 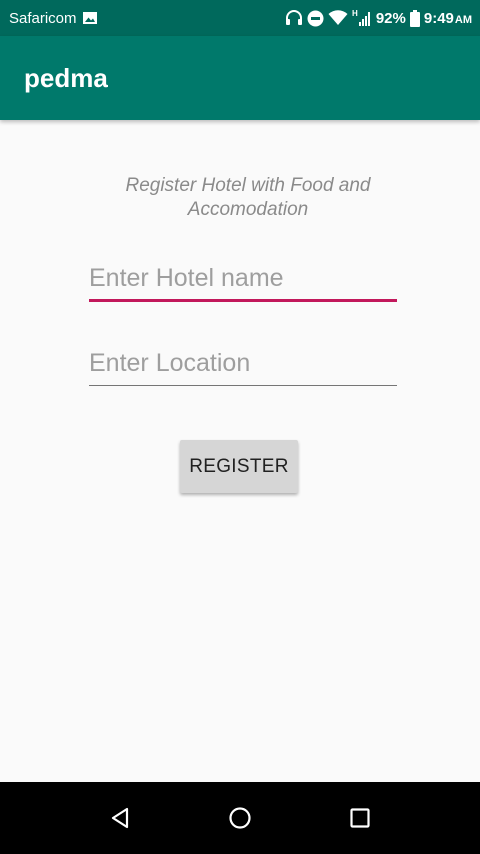 What do you see at coordinates (315, 18) in the screenshot?
I see `do-not-disturb-icon` at bounding box center [315, 18].